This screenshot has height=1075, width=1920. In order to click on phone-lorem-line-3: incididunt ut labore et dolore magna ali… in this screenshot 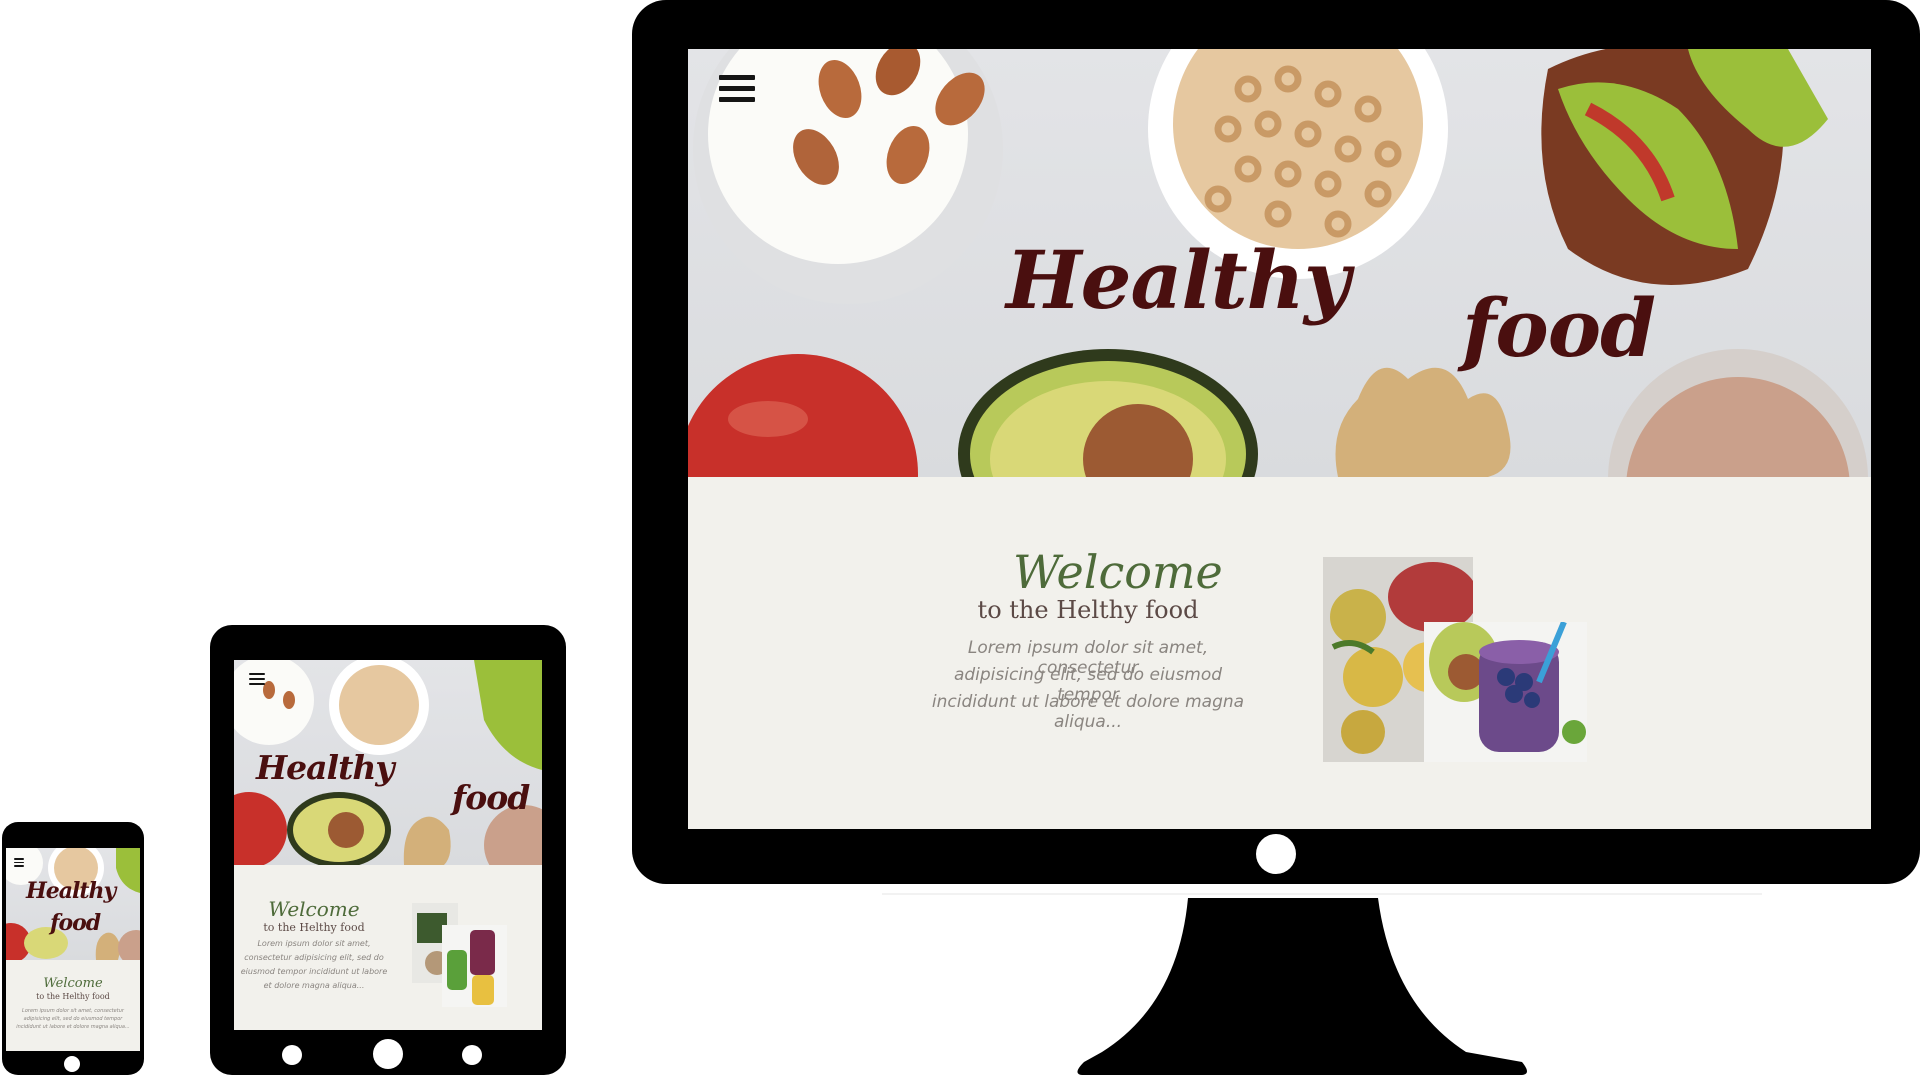, I will do `click(73, 1027)`.